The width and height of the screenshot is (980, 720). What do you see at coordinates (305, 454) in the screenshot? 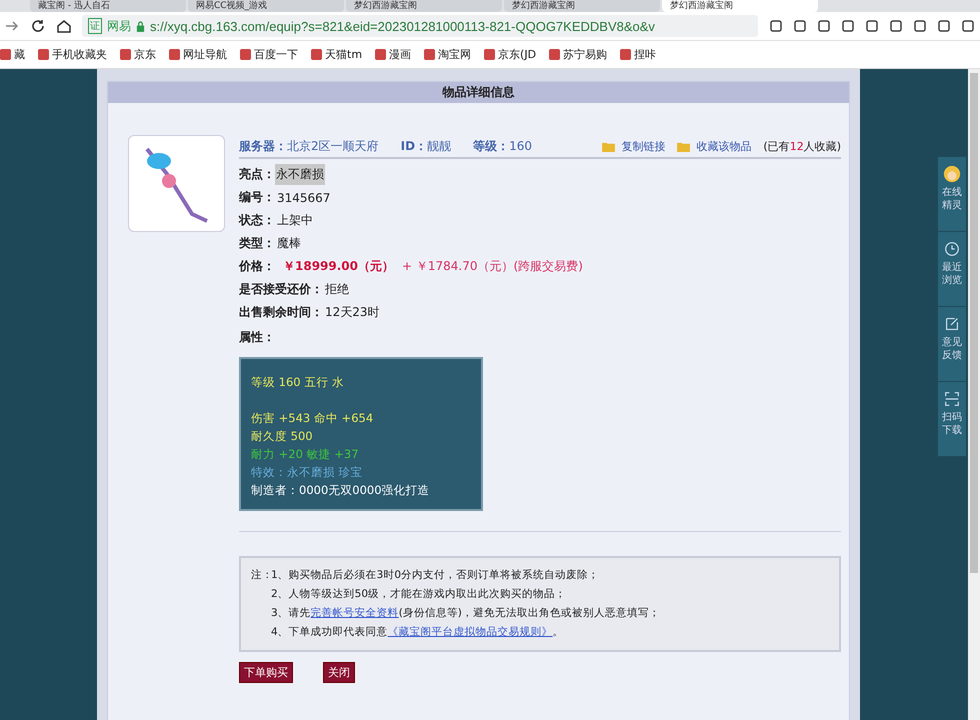
I see `attribute-line: 耐力 +20 敏捷 +37` at bounding box center [305, 454].